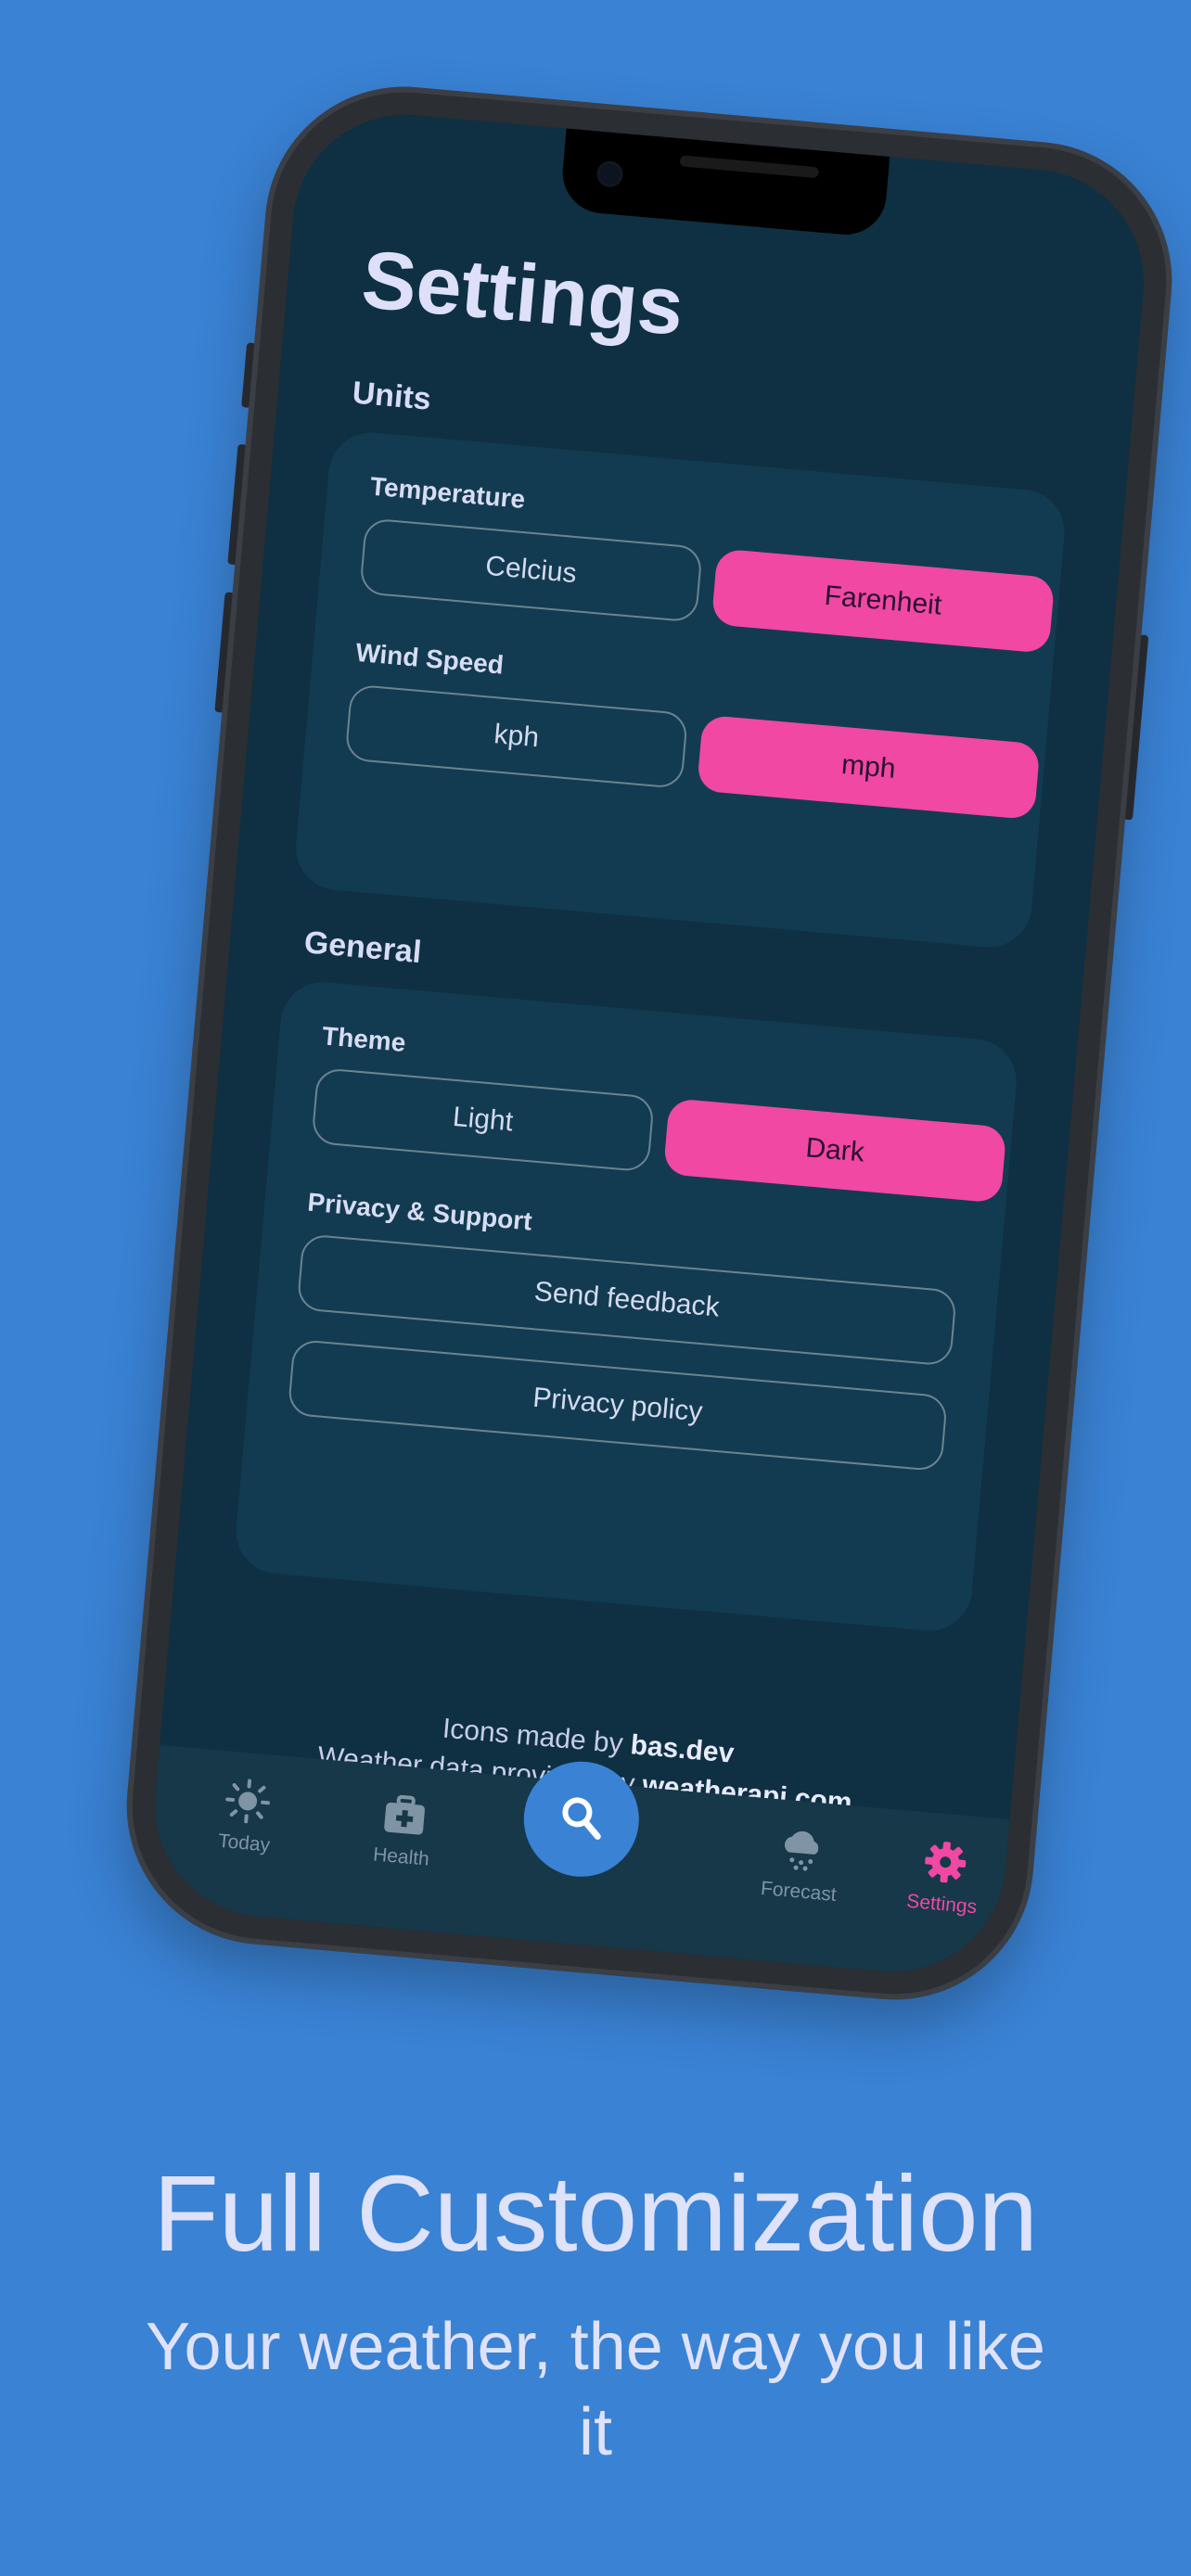  What do you see at coordinates (618, 1405) in the screenshot?
I see `privacy-policy-button: Privacy policy` at bounding box center [618, 1405].